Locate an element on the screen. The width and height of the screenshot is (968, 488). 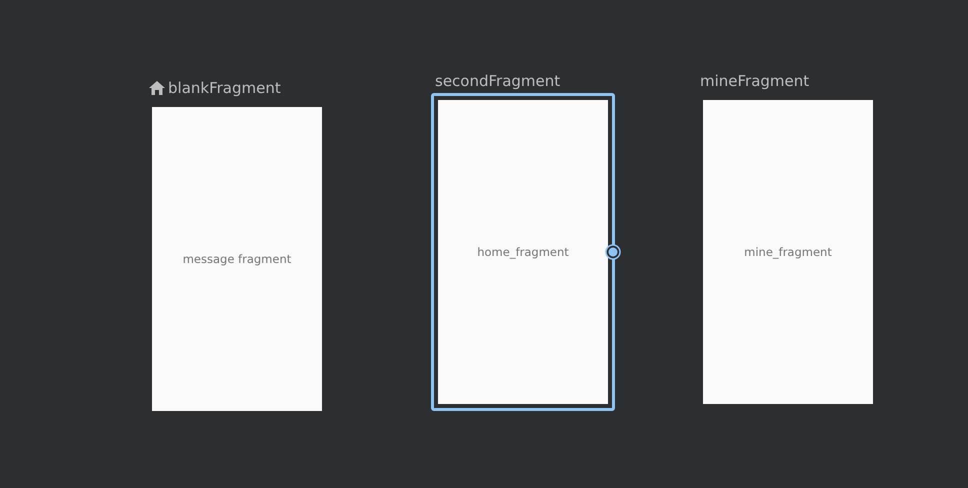
screen-preview: mine_fragment is located at coordinates (788, 252).